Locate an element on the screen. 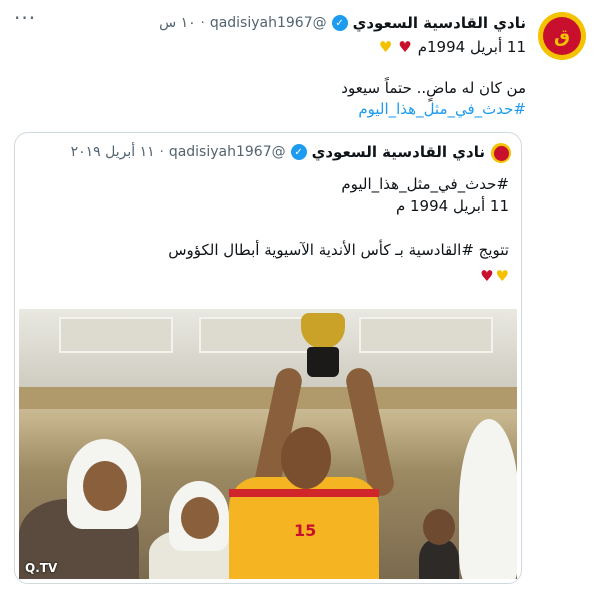 The width and height of the screenshot is (600, 598). tweet-timestamp: ١٠ س is located at coordinates (177, 23).